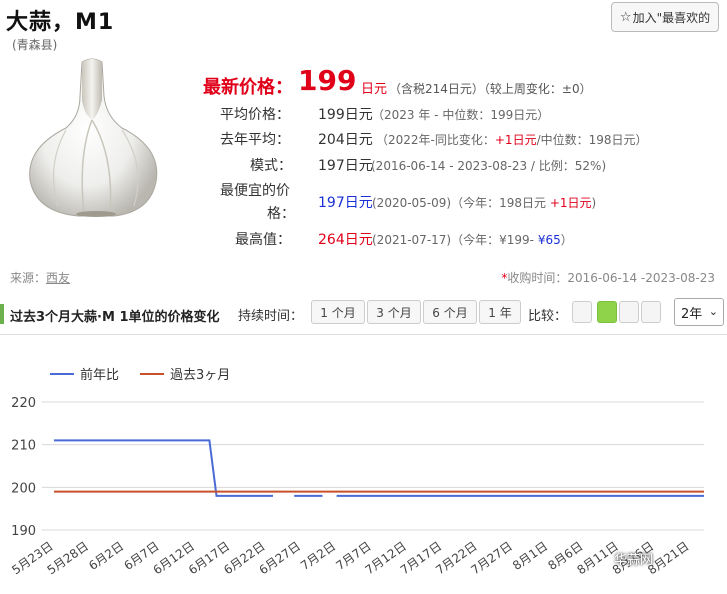 This screenshot has width=727, height=594. Describe the element at coordinates (692, 314) in the screenshot. I see `year-range-value: 2年` at that location.